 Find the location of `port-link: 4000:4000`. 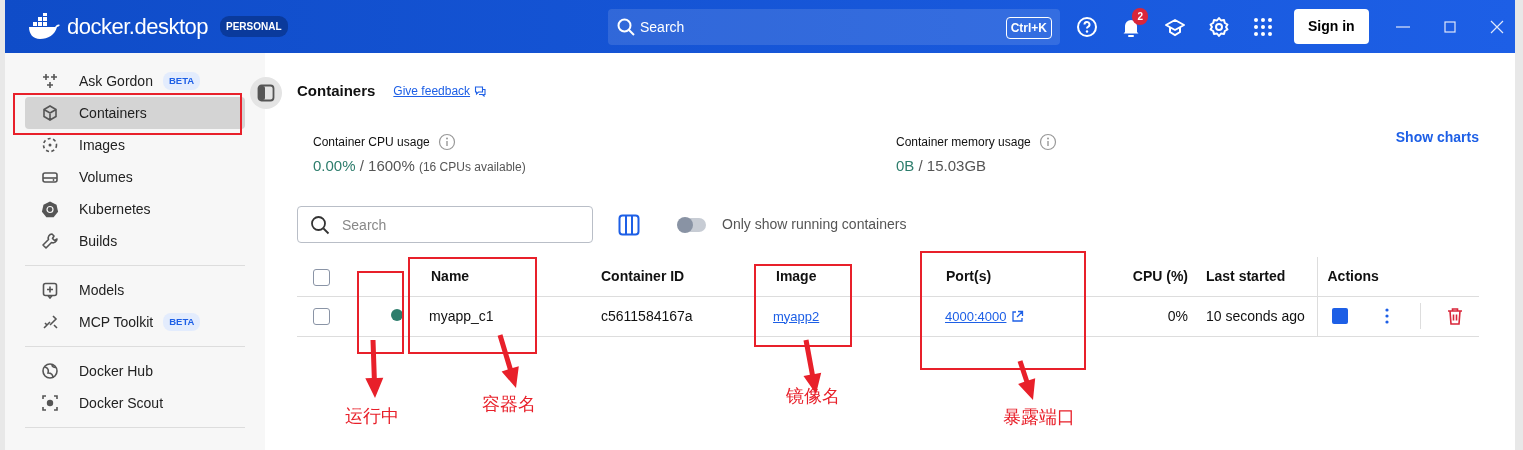

port-link: 4000:4000 is located at coordinates (976, 316).